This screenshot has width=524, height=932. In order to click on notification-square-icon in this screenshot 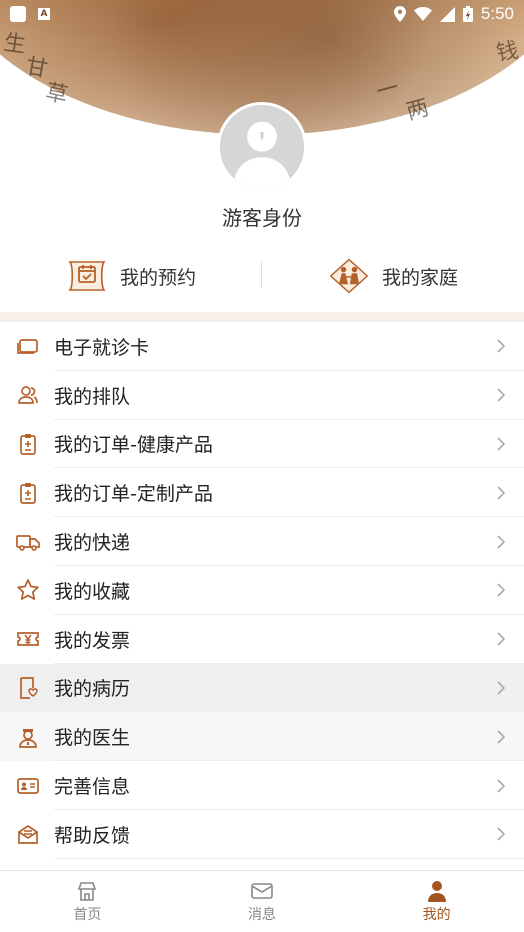, I will do `click(18, 14)`.